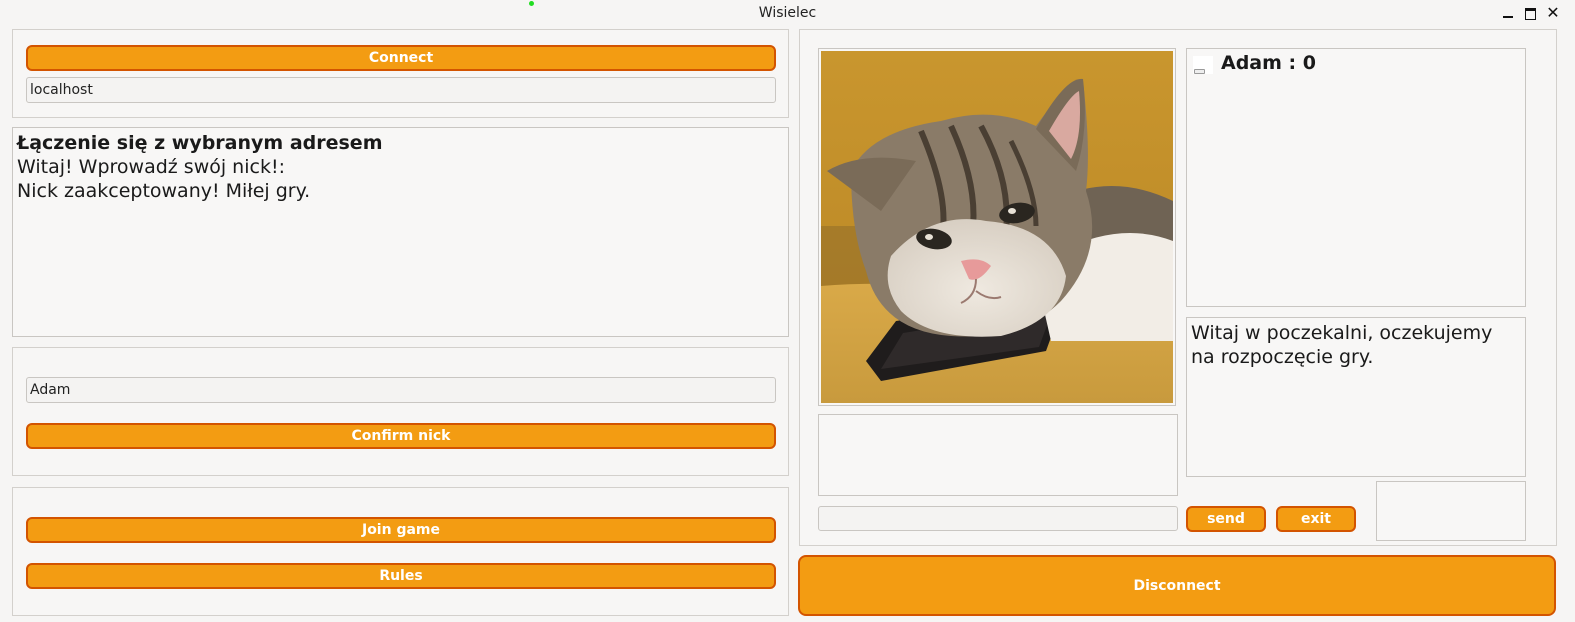 The image size is (1575, 622). I want to click on log-line: Nick zaakceptowany! Miłej gry., so click(164, 191).